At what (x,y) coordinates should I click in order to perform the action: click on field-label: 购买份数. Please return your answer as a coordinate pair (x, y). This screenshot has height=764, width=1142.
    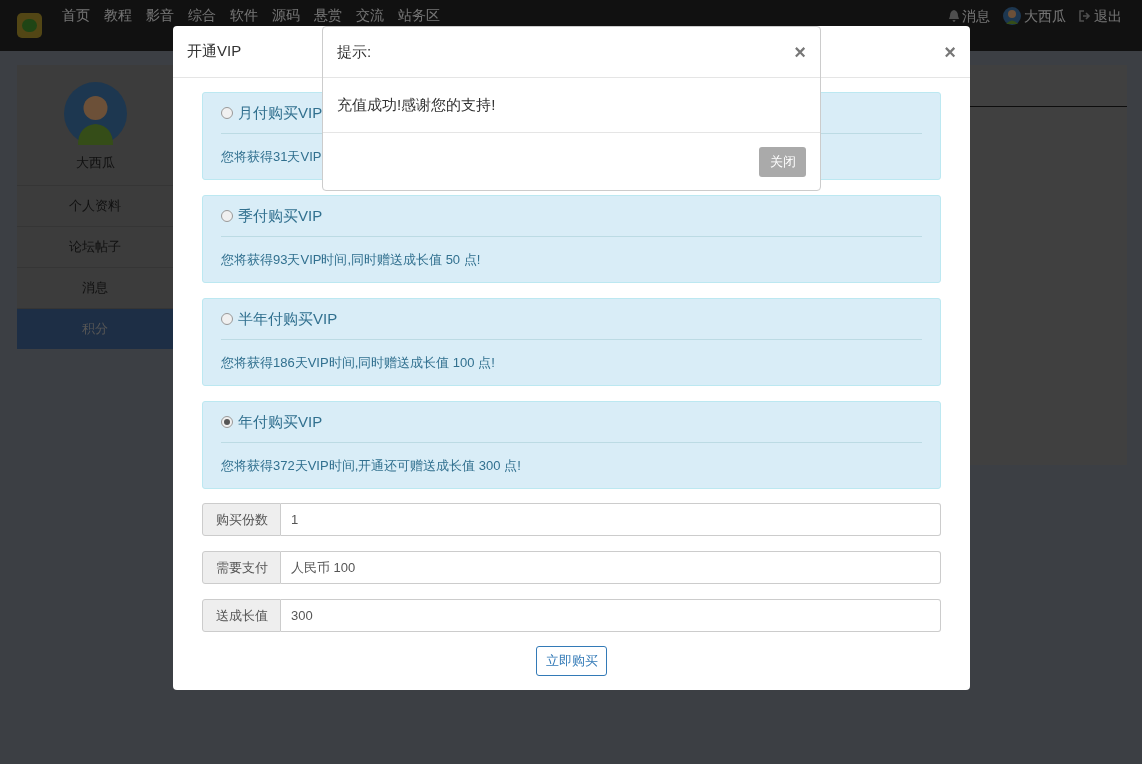
    Looking at the image, I should click on (241, 519).